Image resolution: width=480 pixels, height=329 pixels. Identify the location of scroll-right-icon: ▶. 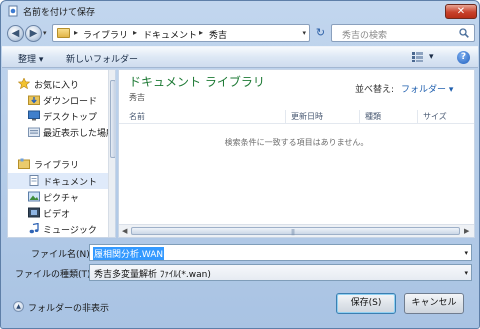
(466, 231).